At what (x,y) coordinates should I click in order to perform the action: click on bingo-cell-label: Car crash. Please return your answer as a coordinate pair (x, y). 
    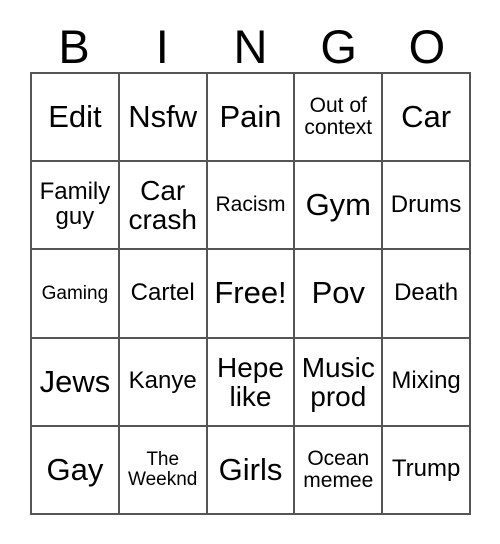
    Looking at the image, I should click on (162, 205).